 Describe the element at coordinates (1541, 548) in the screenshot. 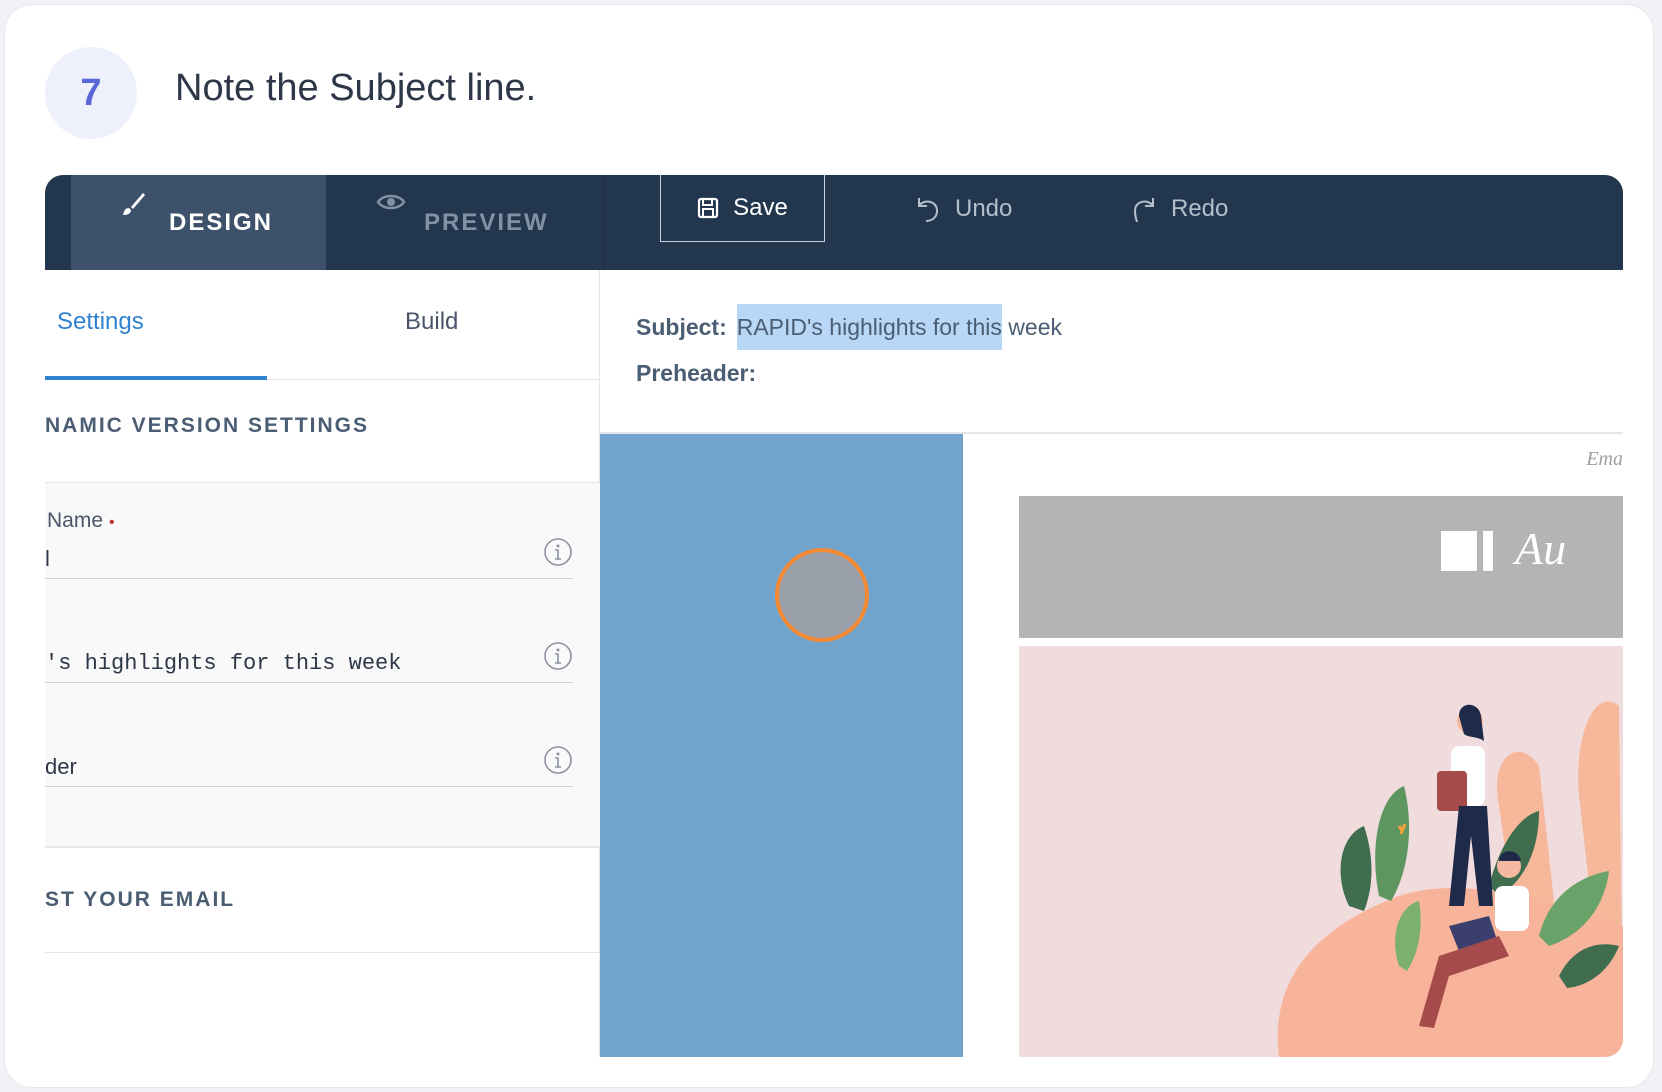

I see `logo-text: Au` at that location.